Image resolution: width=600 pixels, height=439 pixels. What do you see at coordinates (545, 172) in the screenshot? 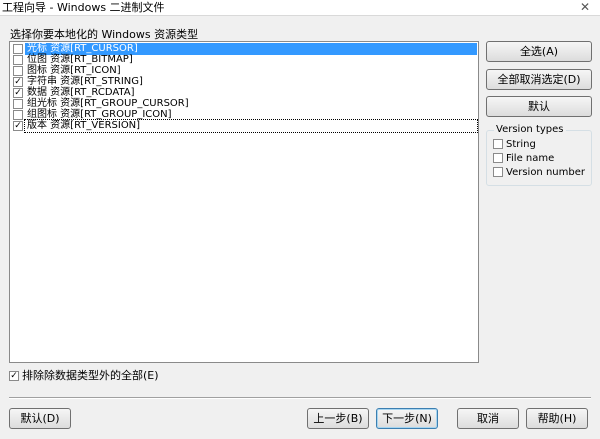
I see `version-number-checkbox-label: Version number` at bounding box center [545, 172].